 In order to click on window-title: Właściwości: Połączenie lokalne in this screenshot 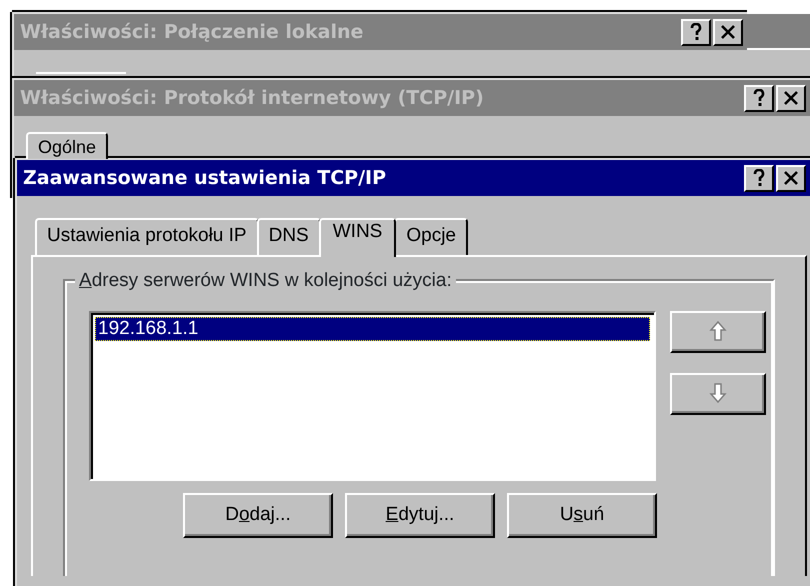, I will do `click(192, 32)`.